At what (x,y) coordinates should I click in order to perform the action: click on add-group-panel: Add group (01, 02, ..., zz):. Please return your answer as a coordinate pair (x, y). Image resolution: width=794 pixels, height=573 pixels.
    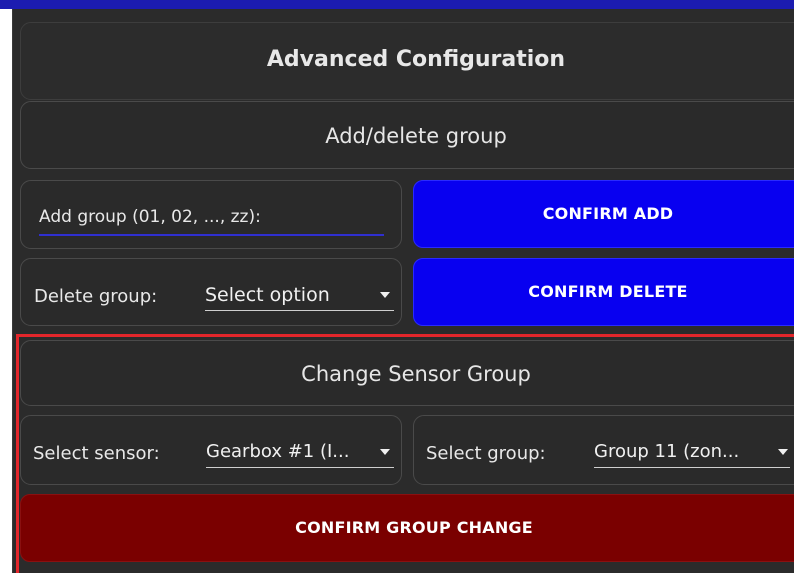
    Looking at the image, I should click on (211, 214).